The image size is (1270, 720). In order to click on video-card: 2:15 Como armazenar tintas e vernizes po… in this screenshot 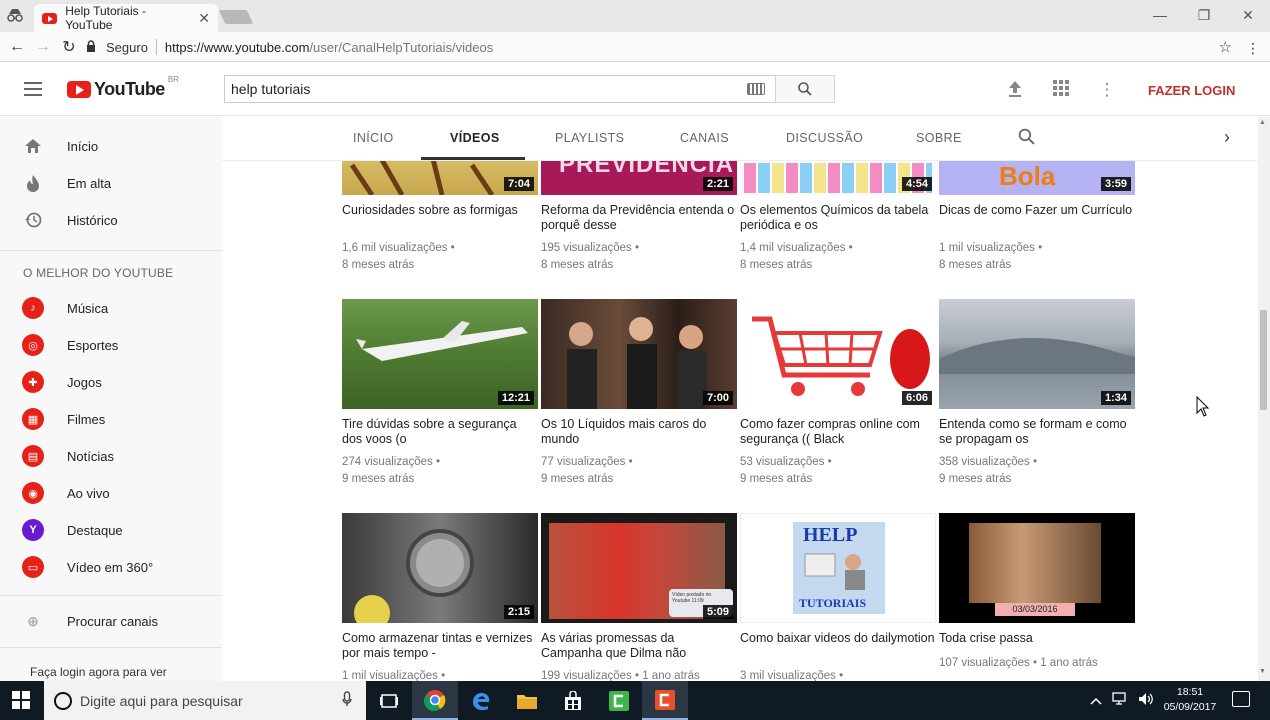, I will do `click(440, 597)`.